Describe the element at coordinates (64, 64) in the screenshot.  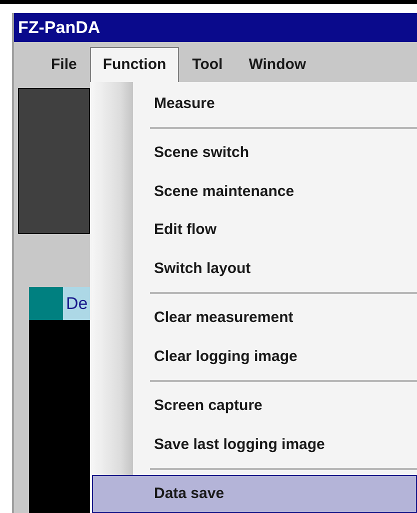
I see `menu-item: File` at that location.